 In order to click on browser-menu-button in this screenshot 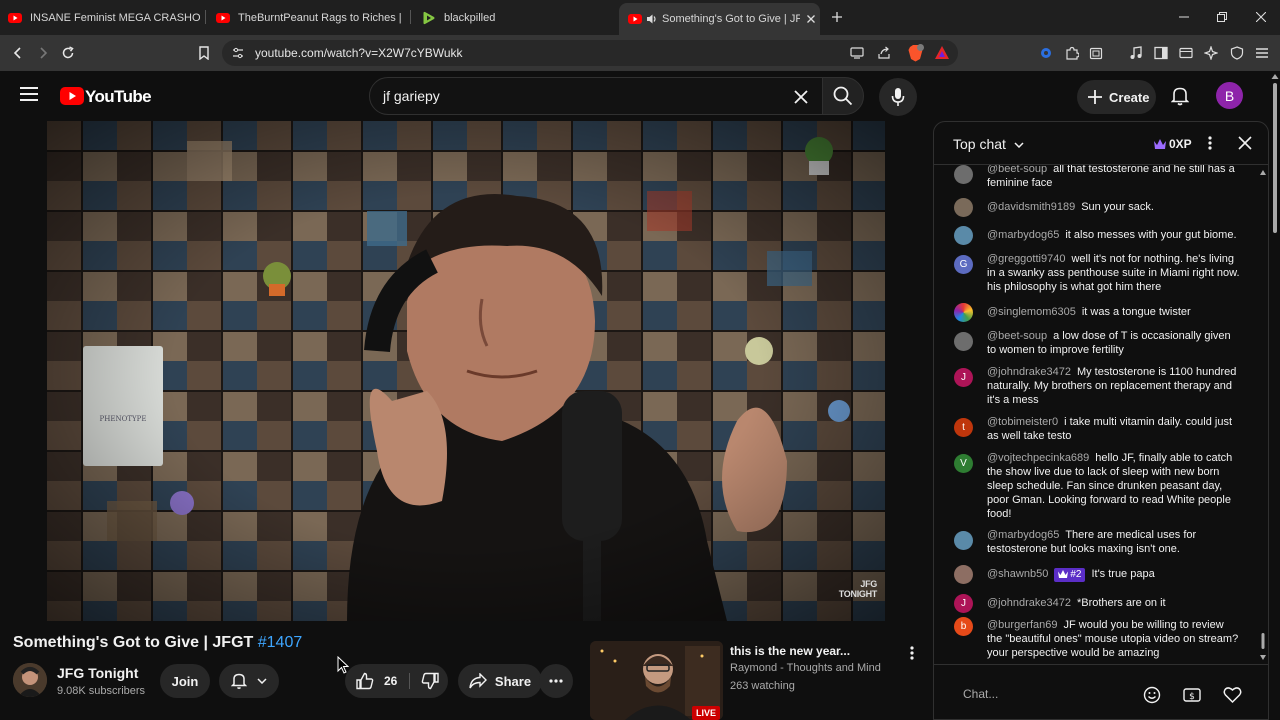, I will do `click(1262, 53)`.